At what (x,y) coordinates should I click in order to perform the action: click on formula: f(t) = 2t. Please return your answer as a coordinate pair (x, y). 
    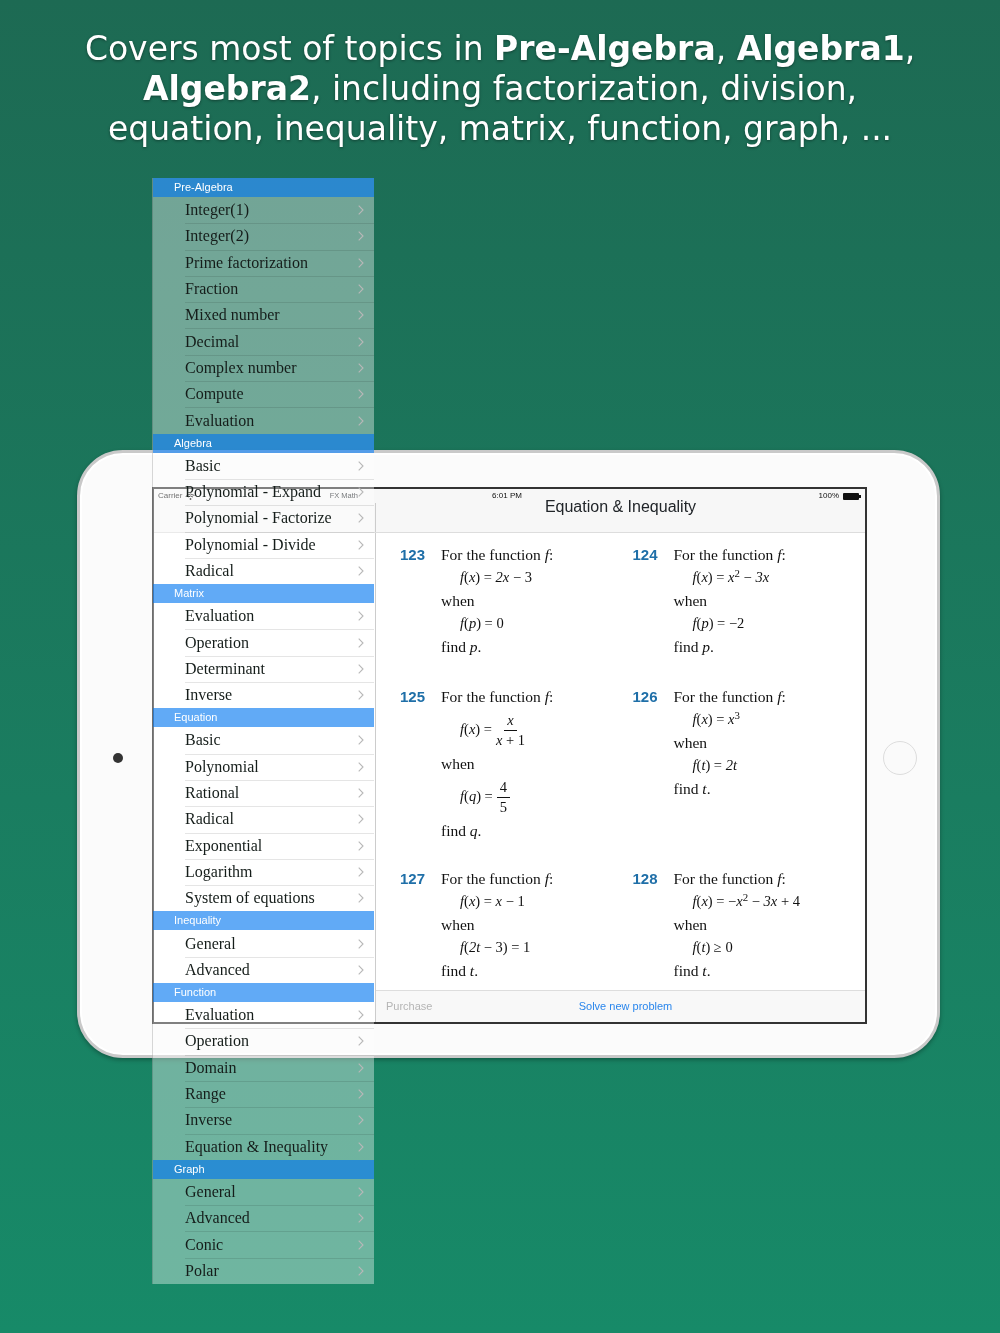
    Looking at the image, I should click on (714, 765).